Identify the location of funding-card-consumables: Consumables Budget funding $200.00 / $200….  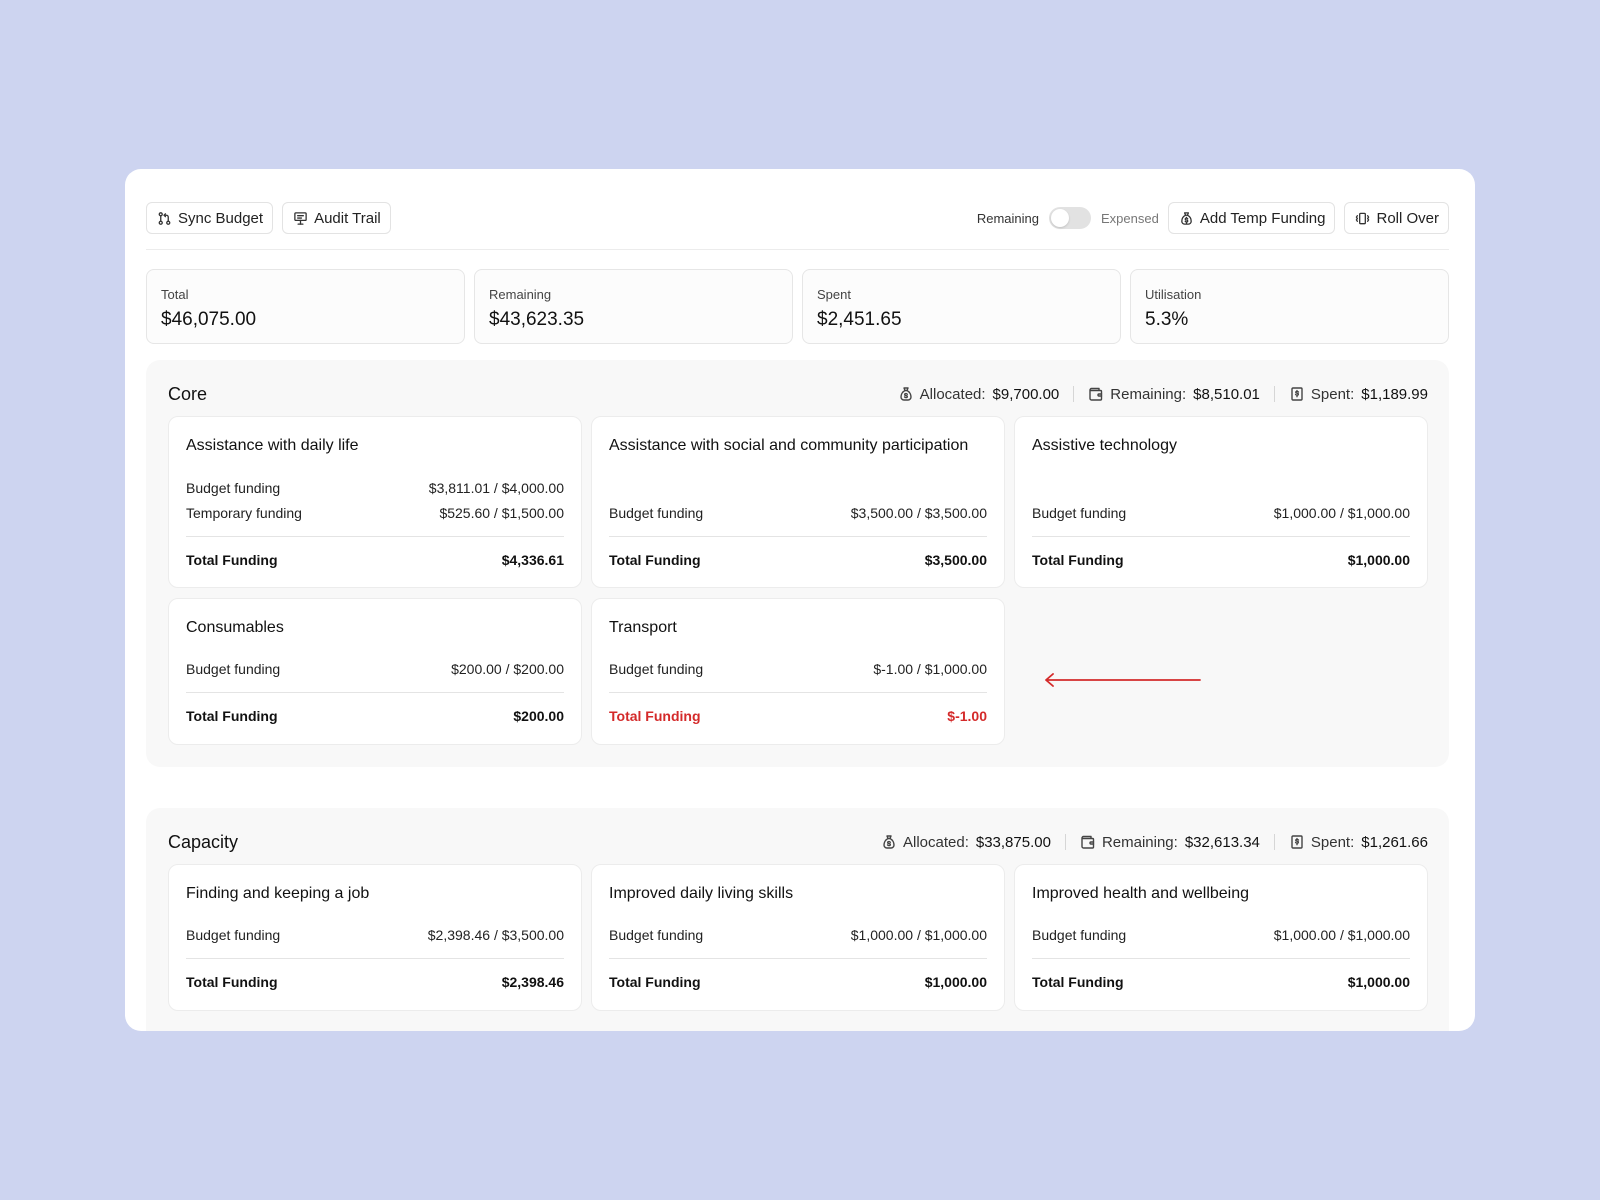
(375, 671).